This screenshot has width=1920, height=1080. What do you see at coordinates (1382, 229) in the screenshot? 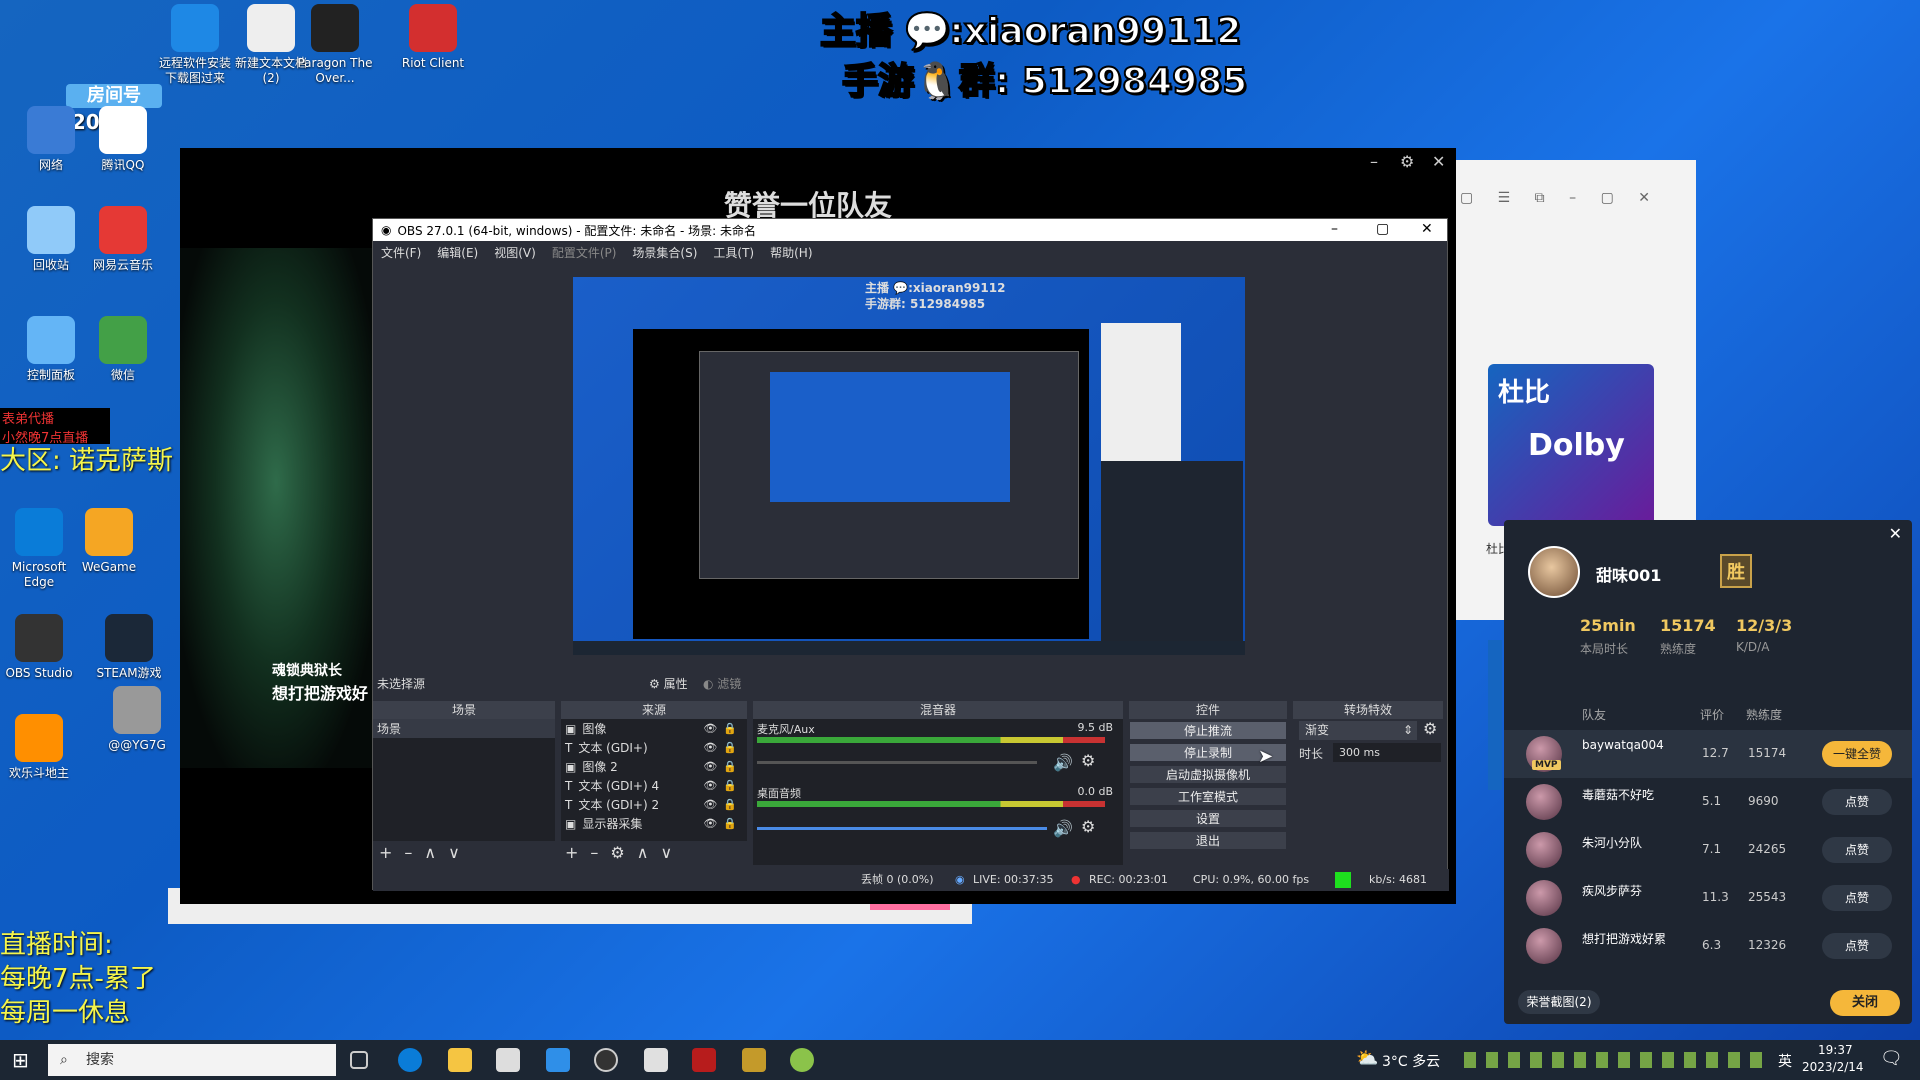
I see `obs-maximize-button: ▢` at bounding box center [1382, 229].